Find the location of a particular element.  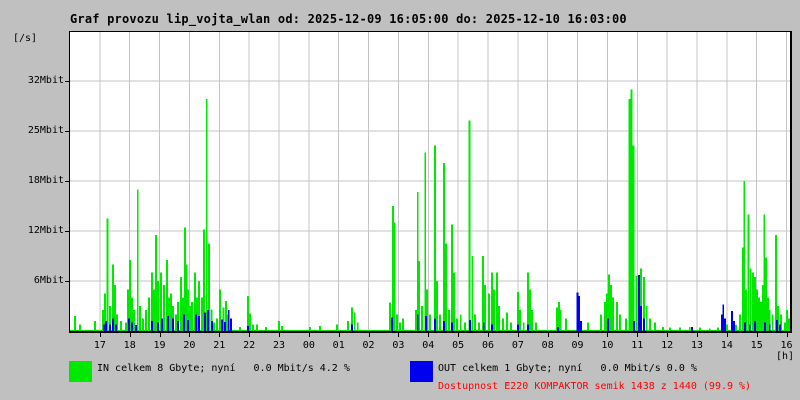

x-axis-tick-label: 06 is located at coordinates (487, 345).